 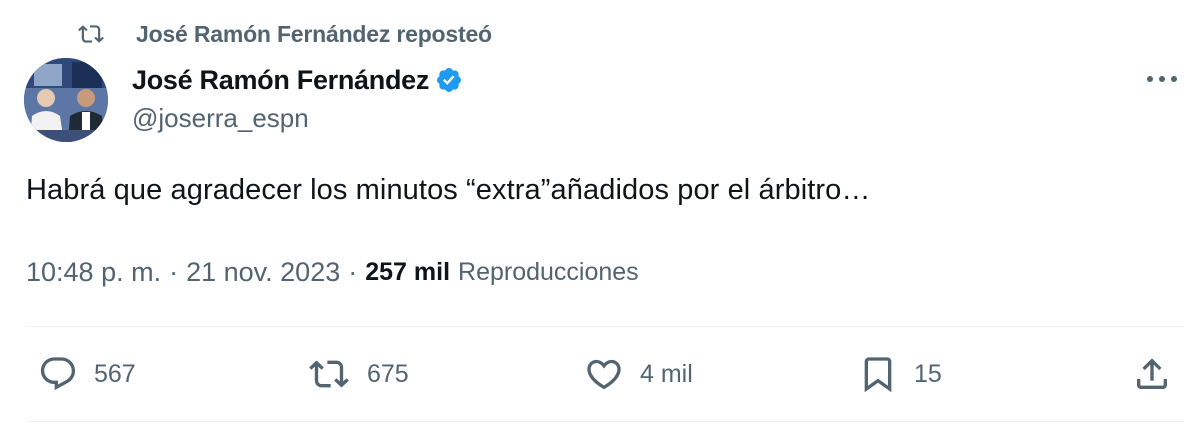 I want to click on share-icon, so click(x=1152, y=374).